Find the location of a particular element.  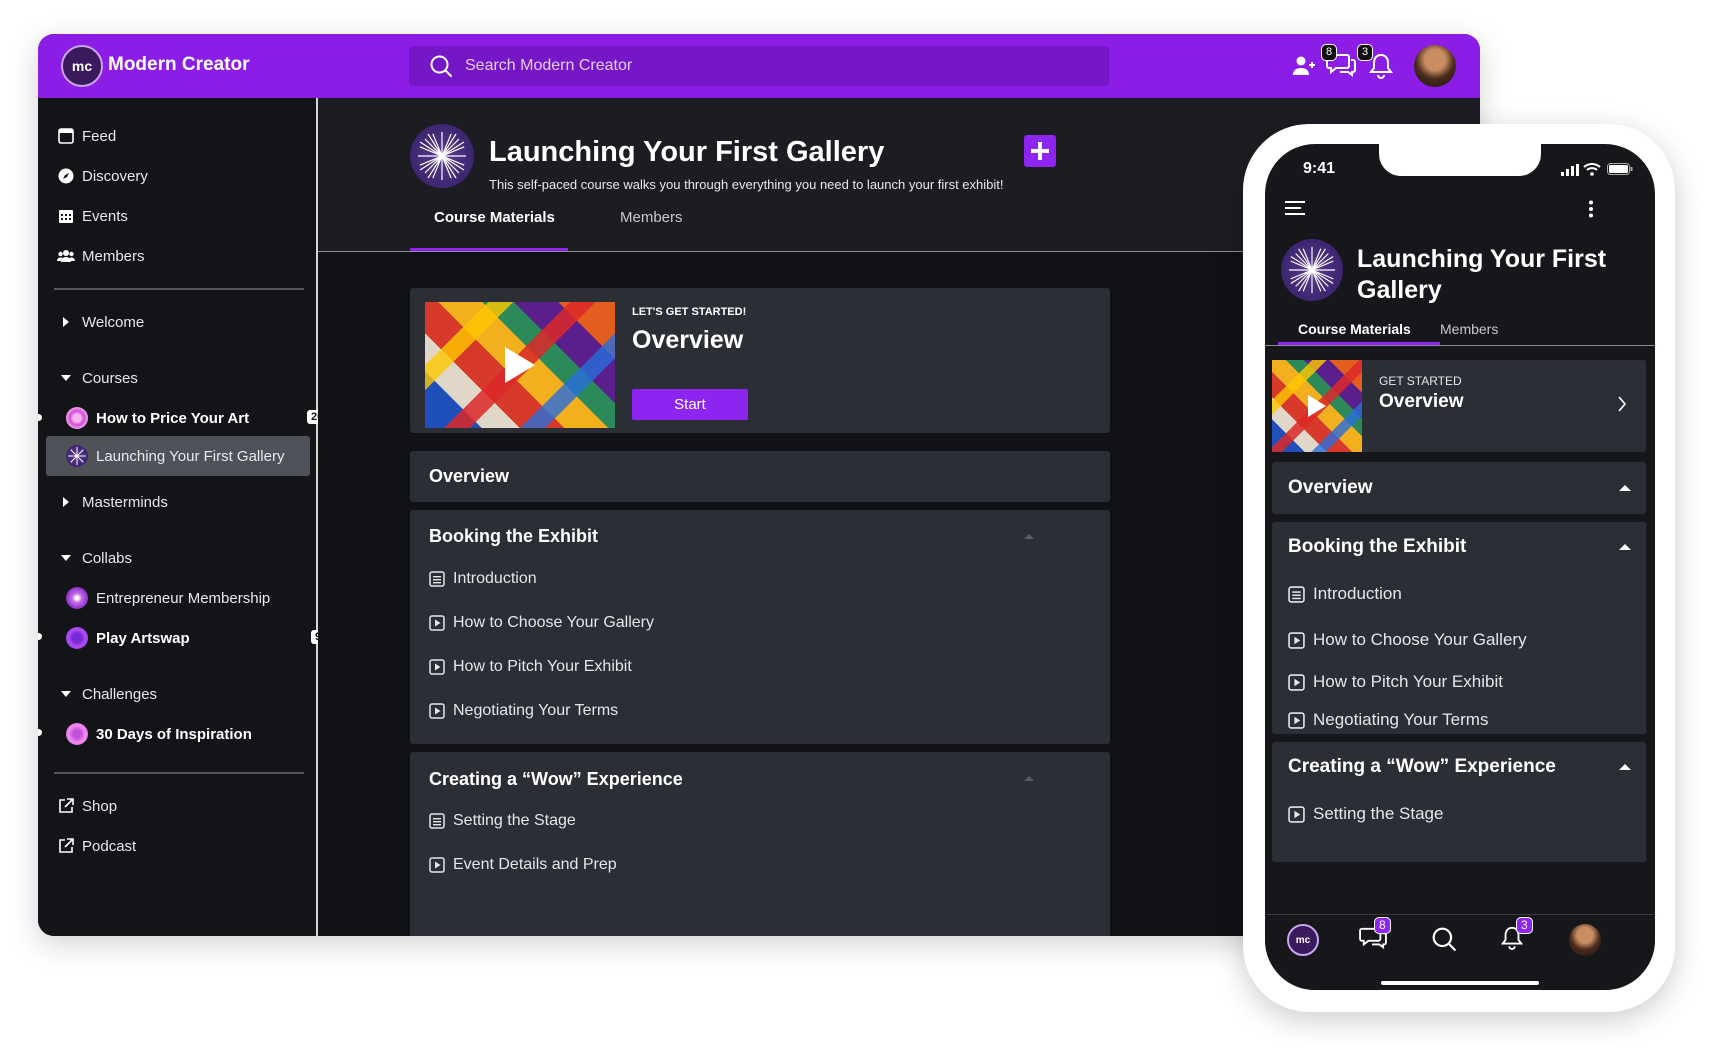

lesson-label: Introduction is located at coordinates (495, 578).